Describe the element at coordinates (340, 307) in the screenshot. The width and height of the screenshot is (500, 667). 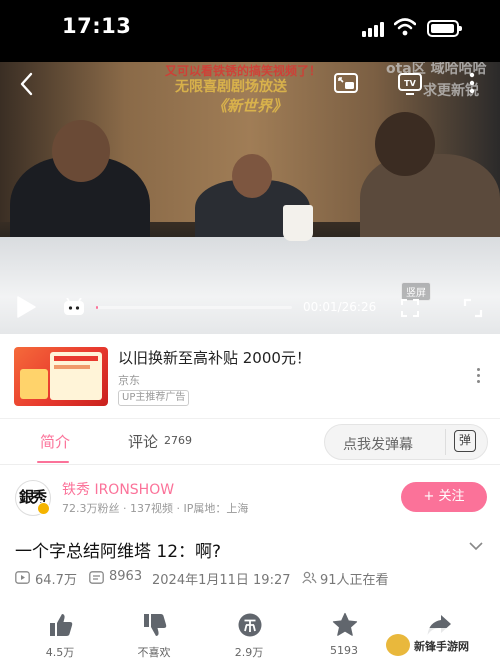
I see `time-readout: 00:01/26:26` at that location.